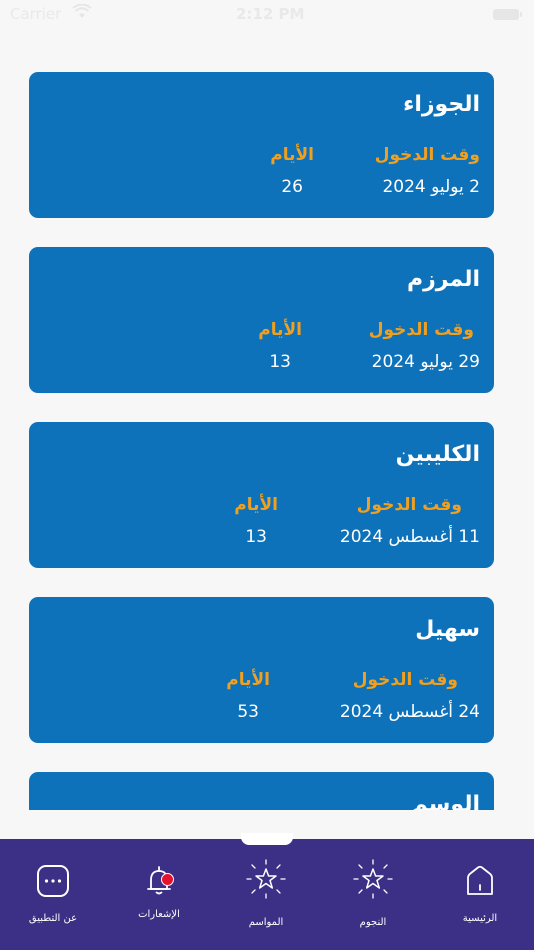 The height and width of the screenshot is (950, 534). What do you see at coordinates (431, 187) in the screenshot?
I see `entry-date: 2 يوليو 2024` at bounding box center [431, 187].